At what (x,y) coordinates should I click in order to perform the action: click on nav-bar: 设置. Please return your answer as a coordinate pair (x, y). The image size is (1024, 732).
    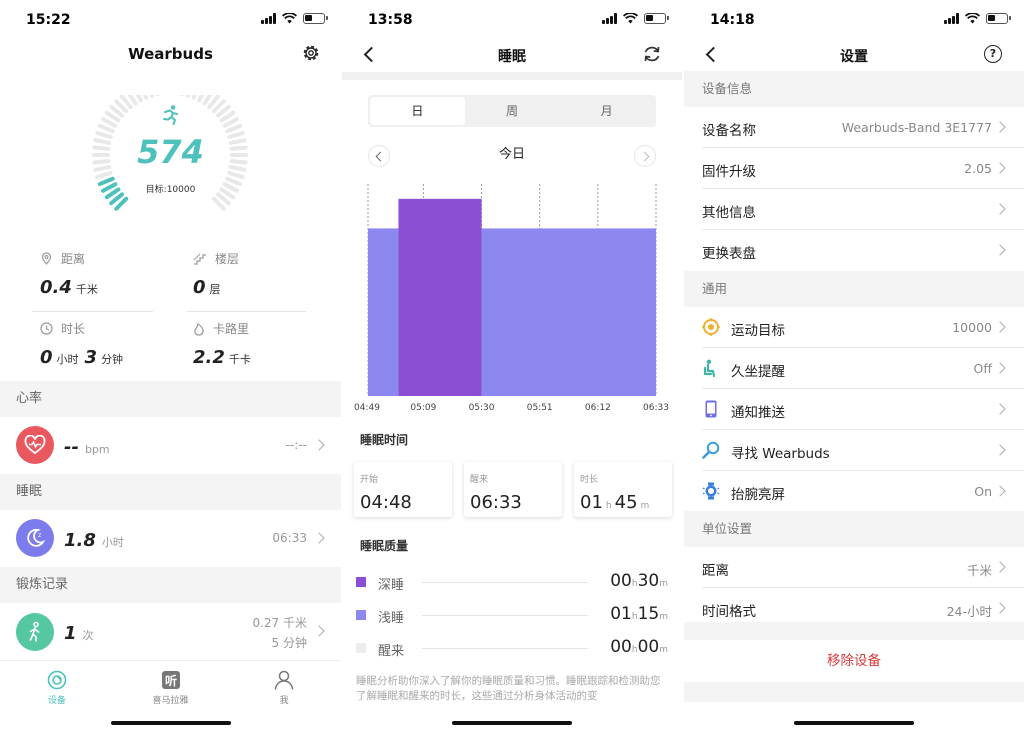
    Looking at the image, I should click on (854, 57).